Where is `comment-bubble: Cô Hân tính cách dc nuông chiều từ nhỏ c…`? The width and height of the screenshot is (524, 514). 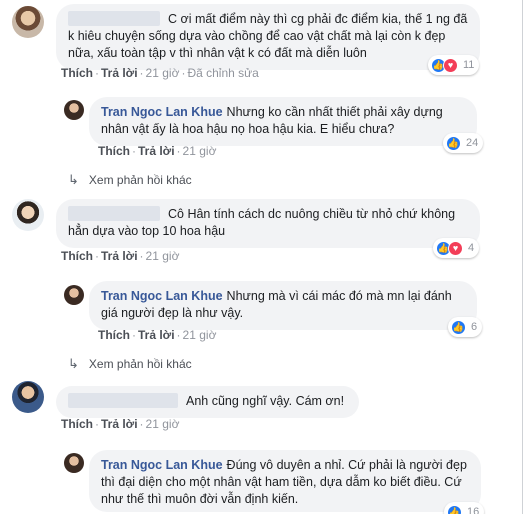 comment-bubble: Cô Hân tính cách dc nuông chiều từ nhỏ c… is located at coordinates (268, 223).